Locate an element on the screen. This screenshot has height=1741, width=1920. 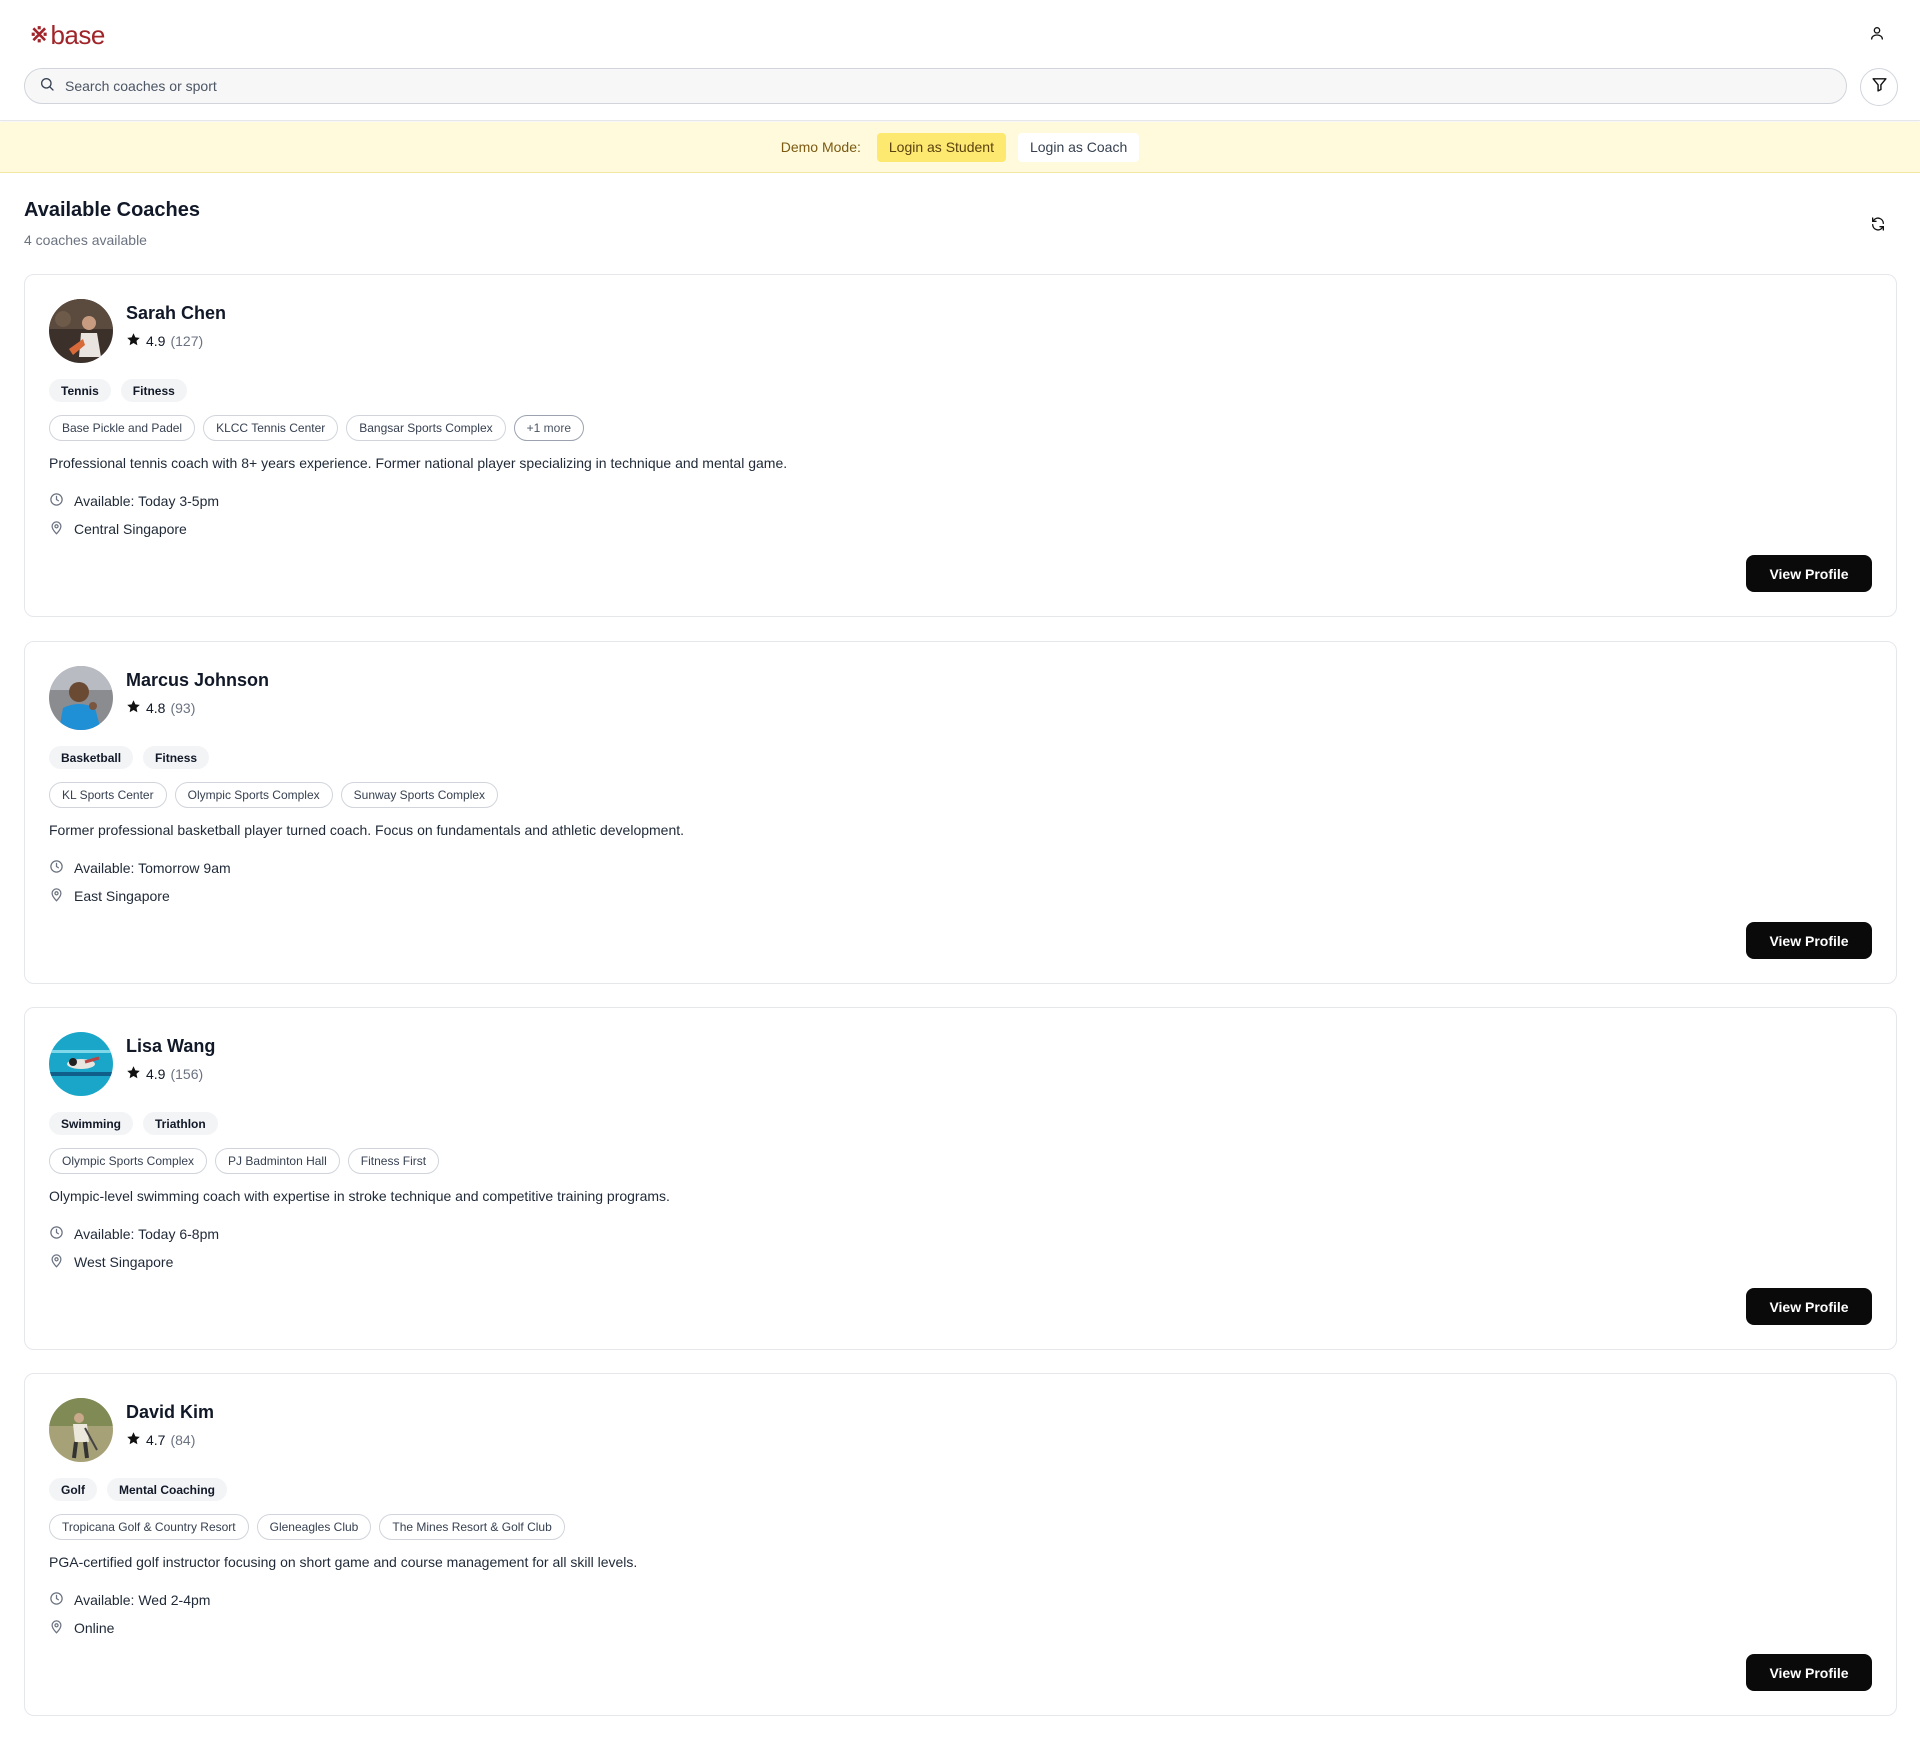
filter-icon is located at coordinates (1879, 87).